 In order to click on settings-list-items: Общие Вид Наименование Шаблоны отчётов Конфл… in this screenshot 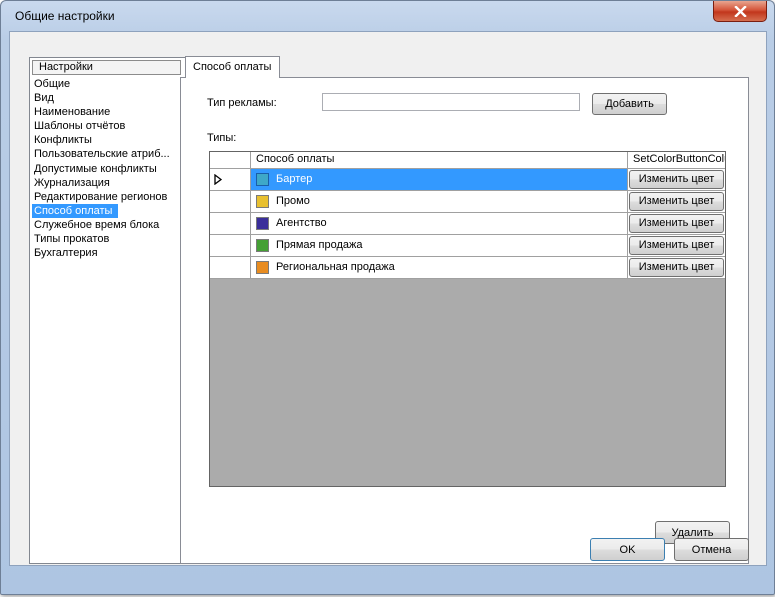, I will do `click(107, 168)`.